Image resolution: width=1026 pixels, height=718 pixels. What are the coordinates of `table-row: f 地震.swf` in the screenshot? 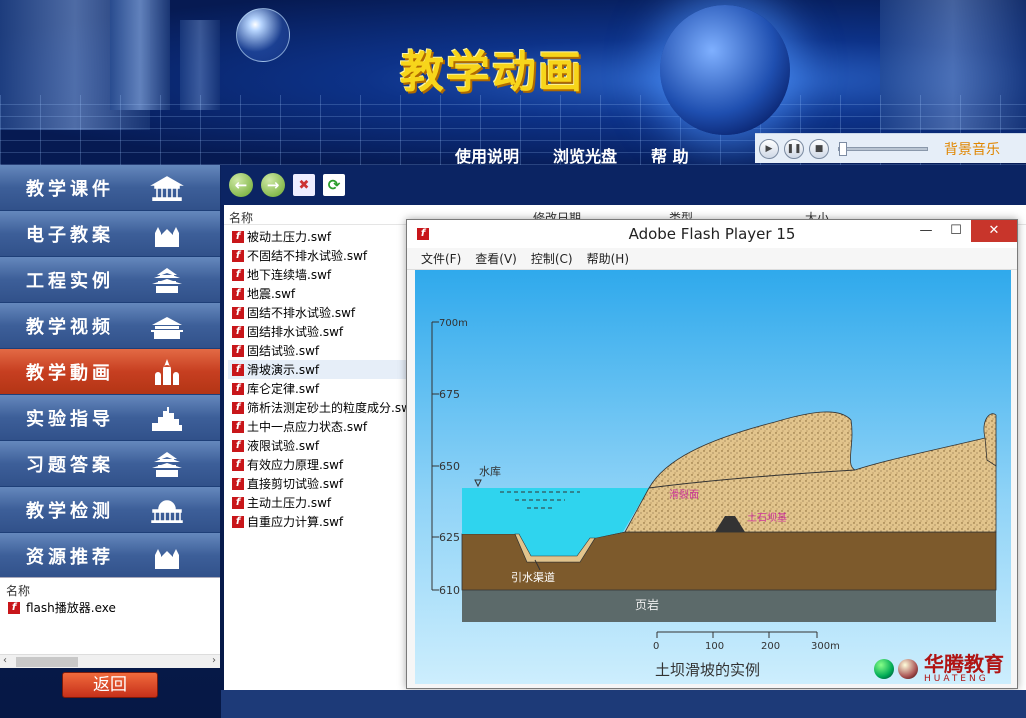 It's located at (319, 293).